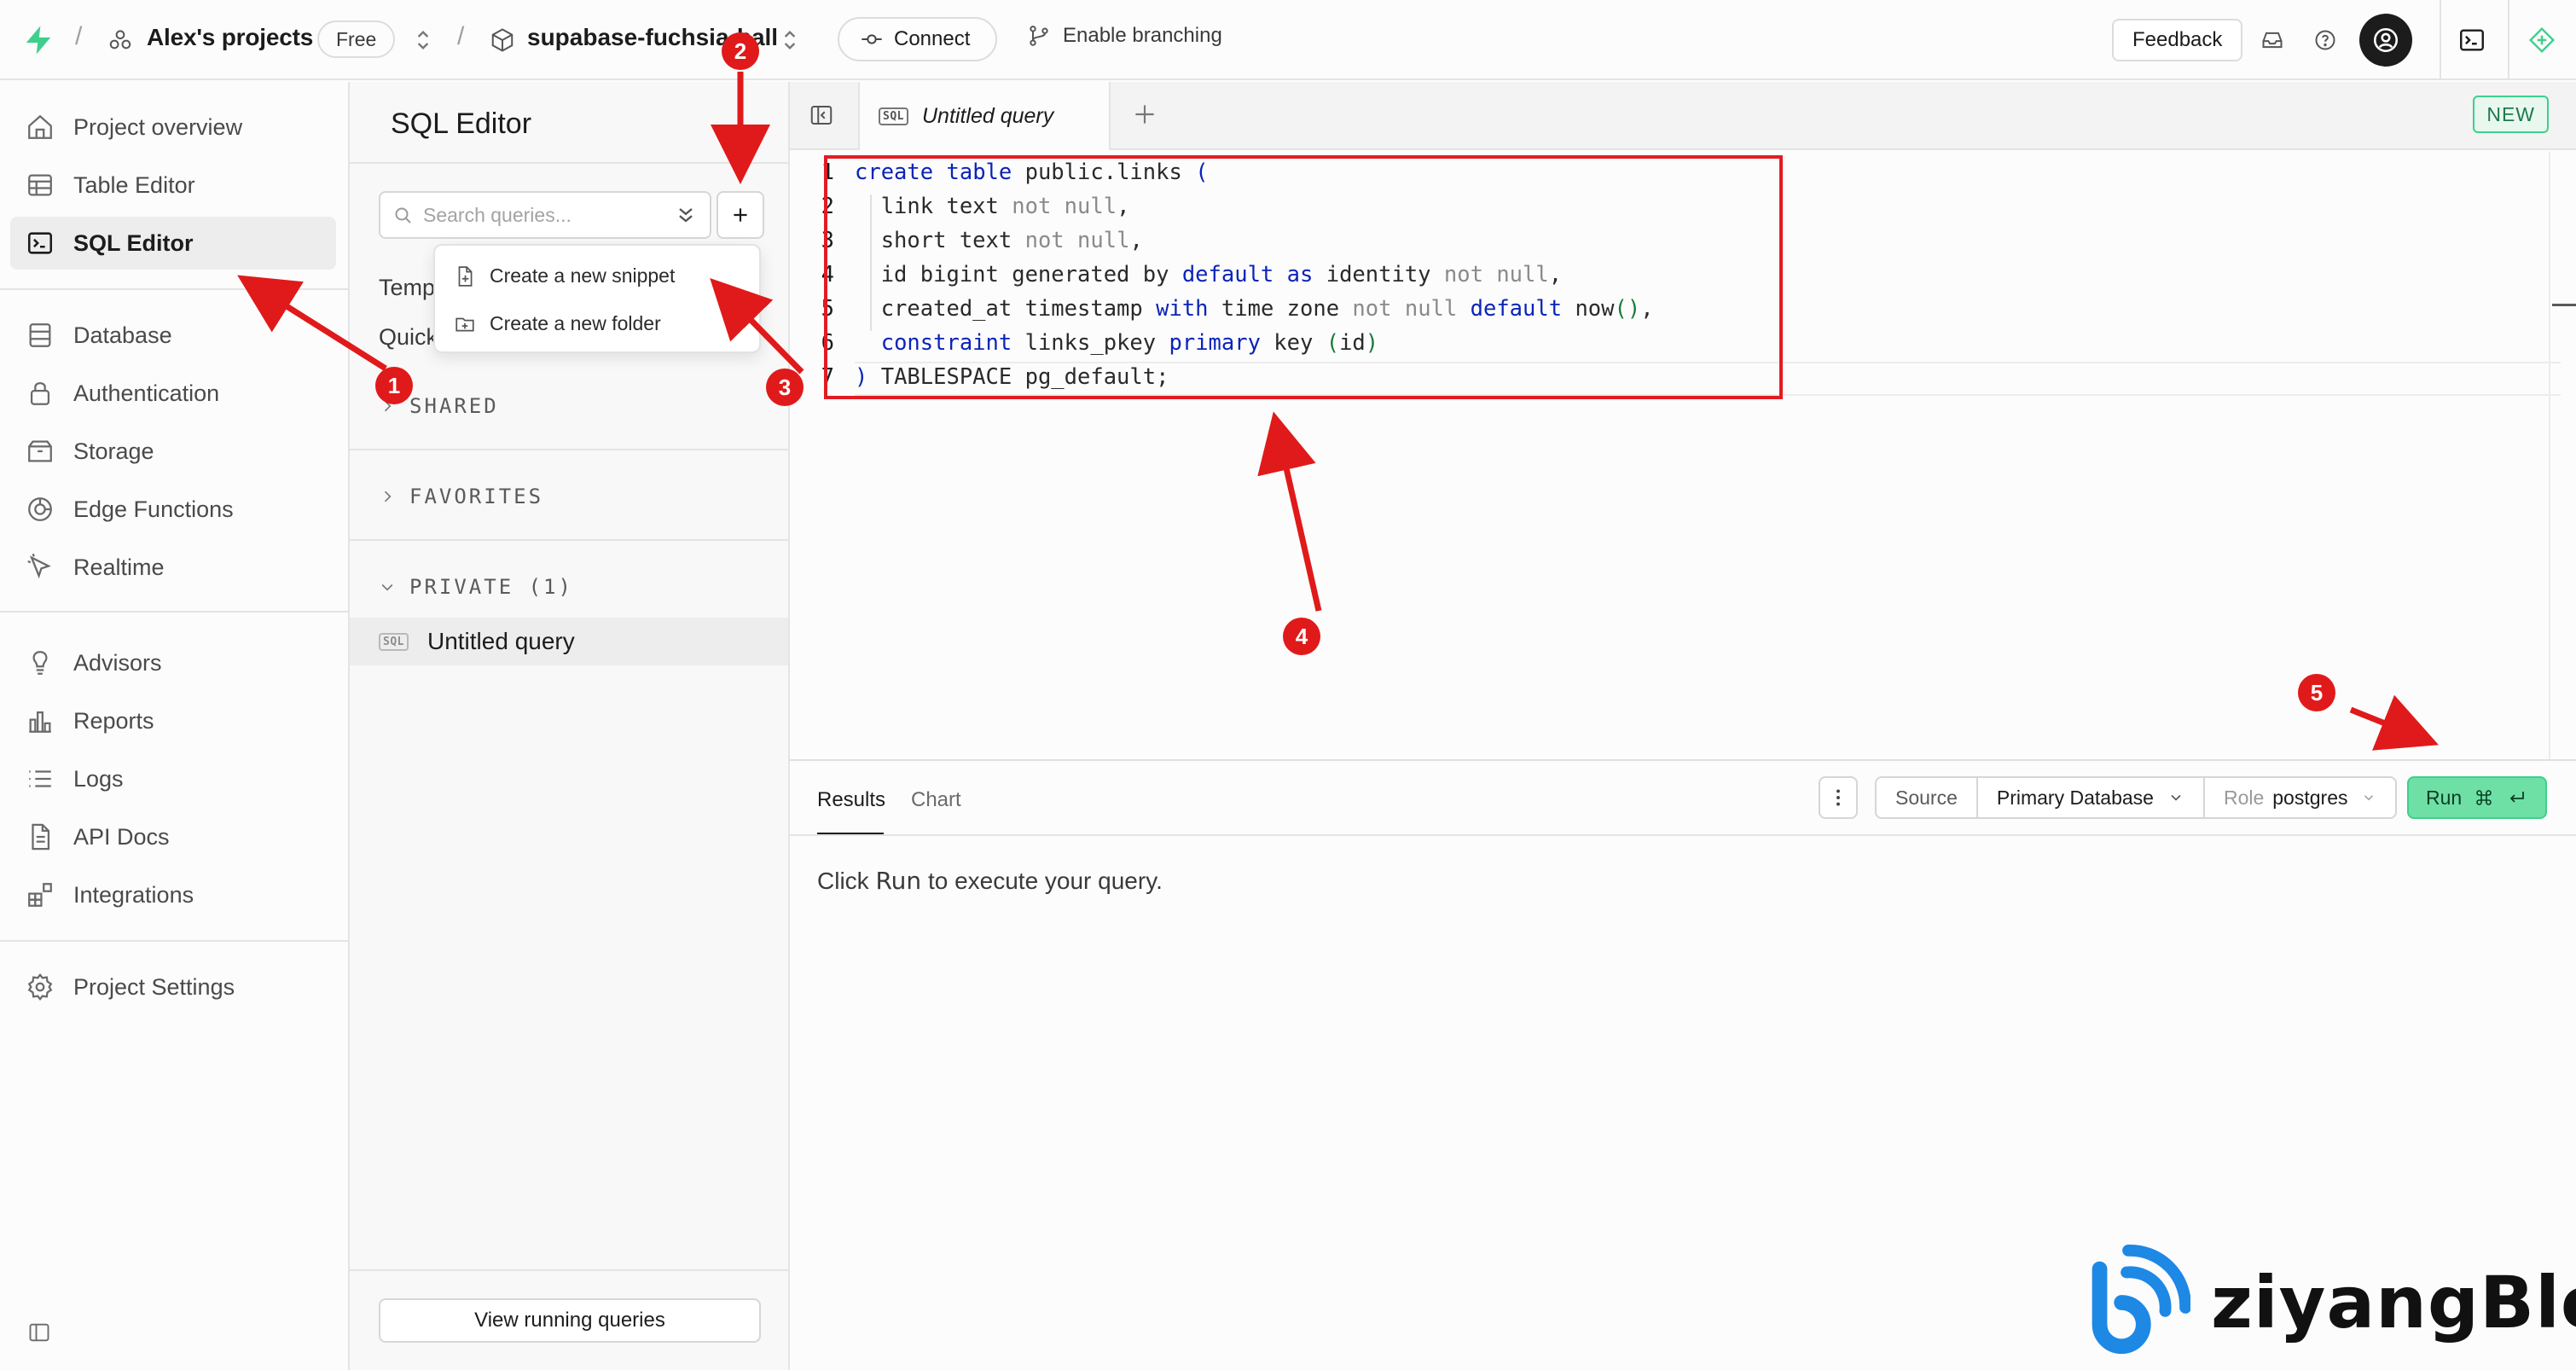  I want to click on query-name: Untitled query, so click(500, 641).